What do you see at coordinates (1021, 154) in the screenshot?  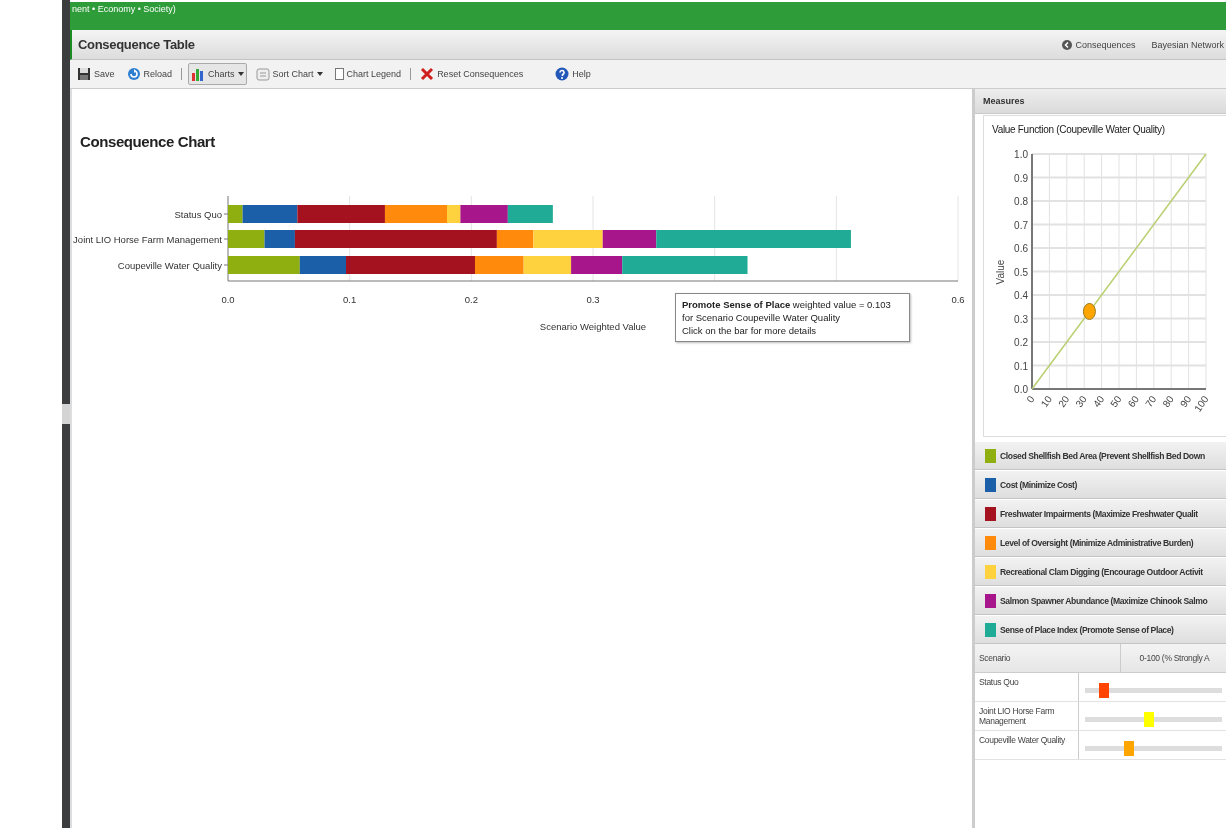 I see `tick-label: 1.0` at bounding box center [1021, 154].